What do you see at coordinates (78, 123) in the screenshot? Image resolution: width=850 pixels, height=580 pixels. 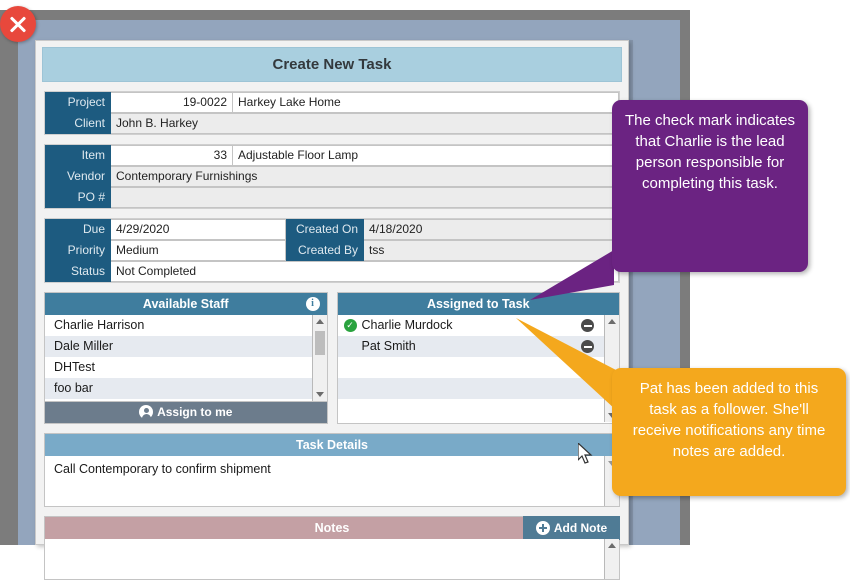 I see `client-label: Client` at bounding box center [78, 123].